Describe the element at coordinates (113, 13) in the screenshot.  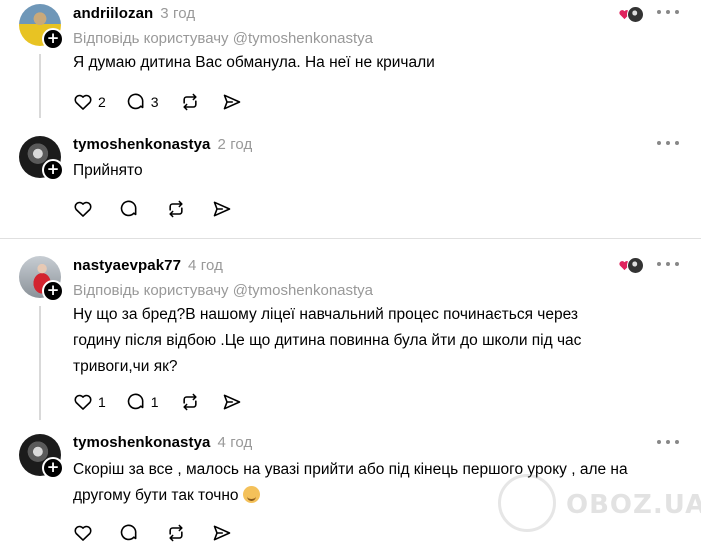
I see `username-text: andriilozan` at that location.